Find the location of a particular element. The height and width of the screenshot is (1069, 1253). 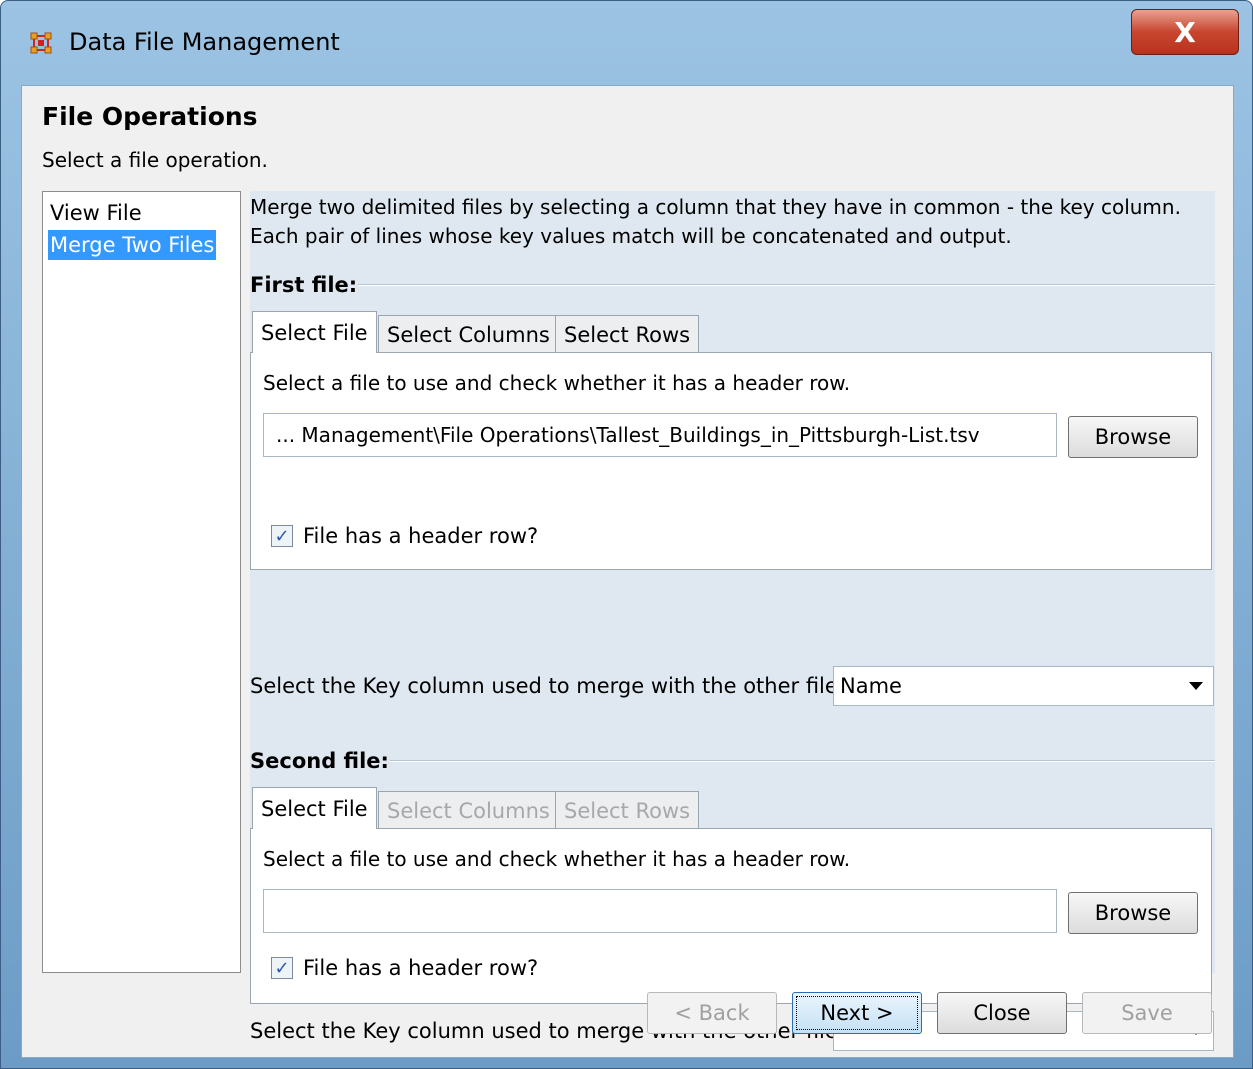

first-file-header-checkbox: ✓ is located at coordinates (282, 536).